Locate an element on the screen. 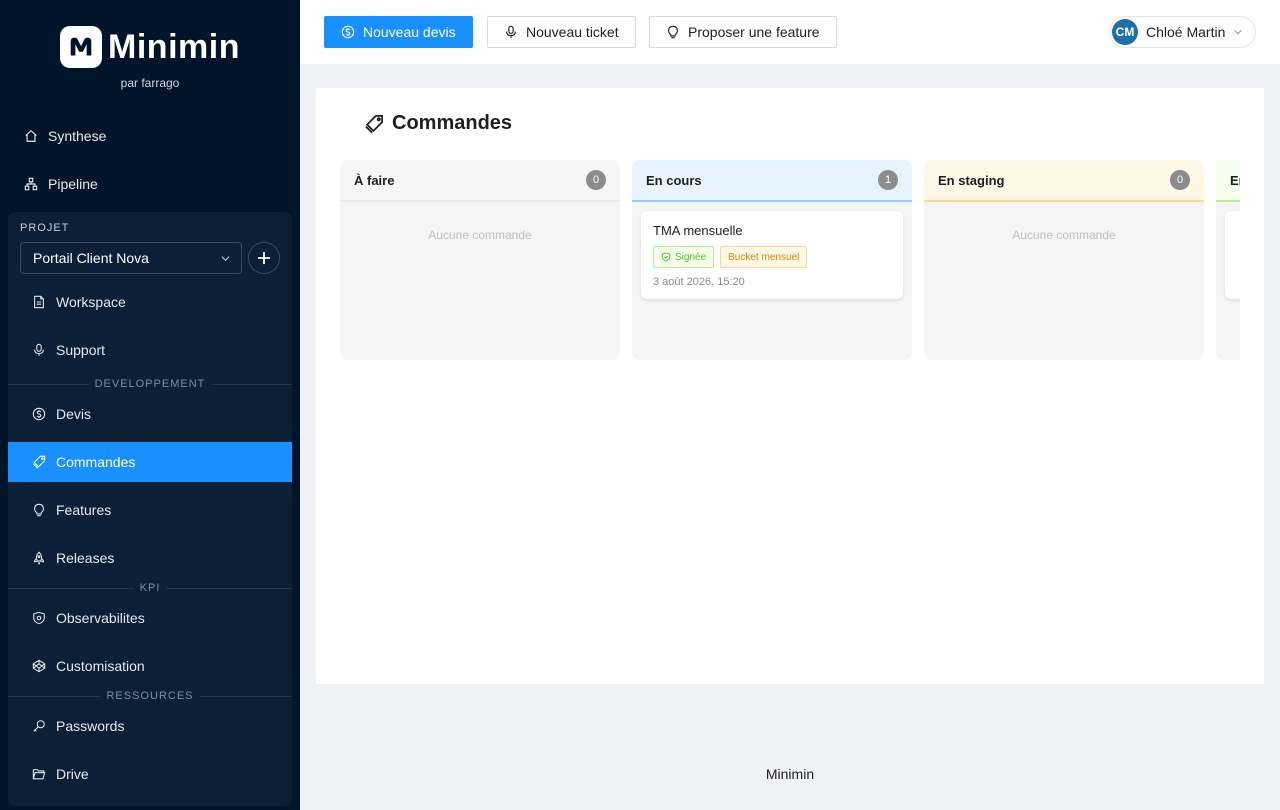 This screenshot has width=1280, height=810. status-badge: Signée is located at coordinates (684, 257).